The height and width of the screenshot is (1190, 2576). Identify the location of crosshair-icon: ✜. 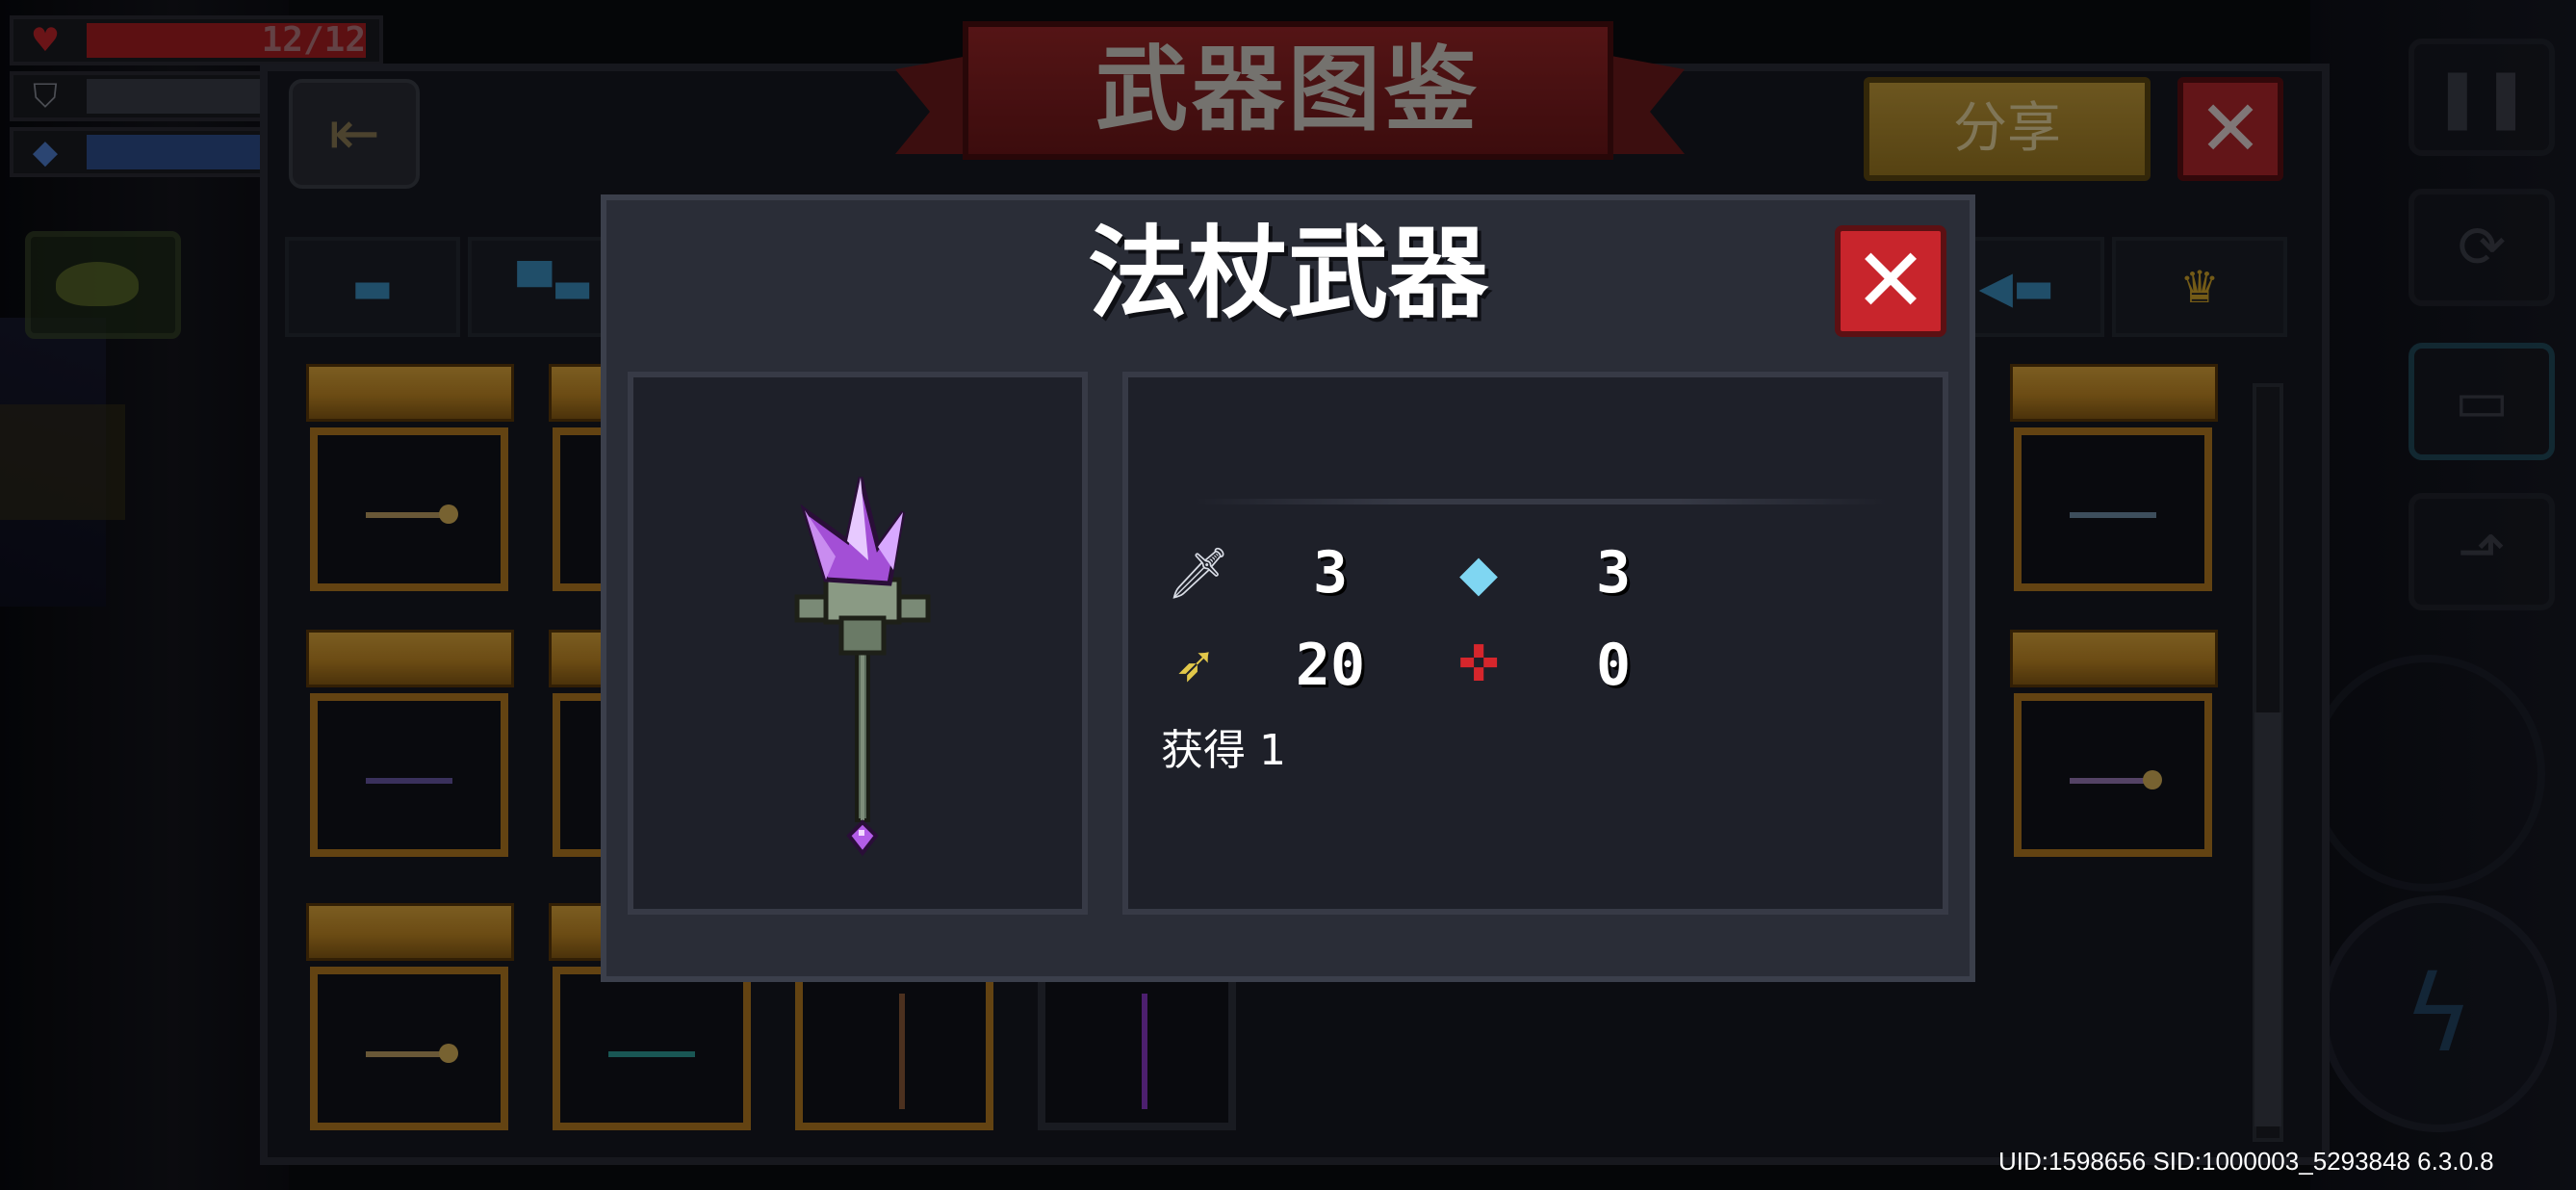
(1479, 664).